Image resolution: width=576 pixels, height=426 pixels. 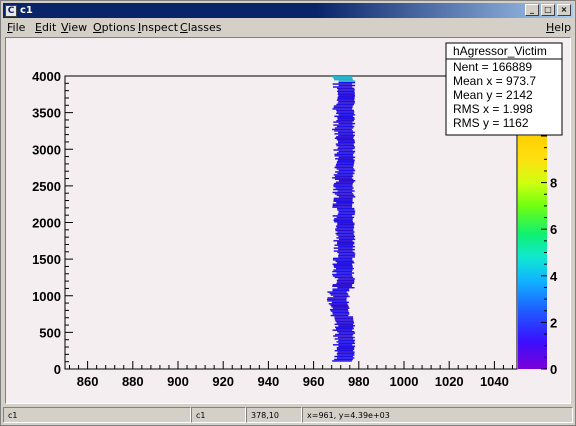 What do you see at coordinates (16, 27) in the screenshot?
I see `menu-file: File` at bounding box center [16, 27].